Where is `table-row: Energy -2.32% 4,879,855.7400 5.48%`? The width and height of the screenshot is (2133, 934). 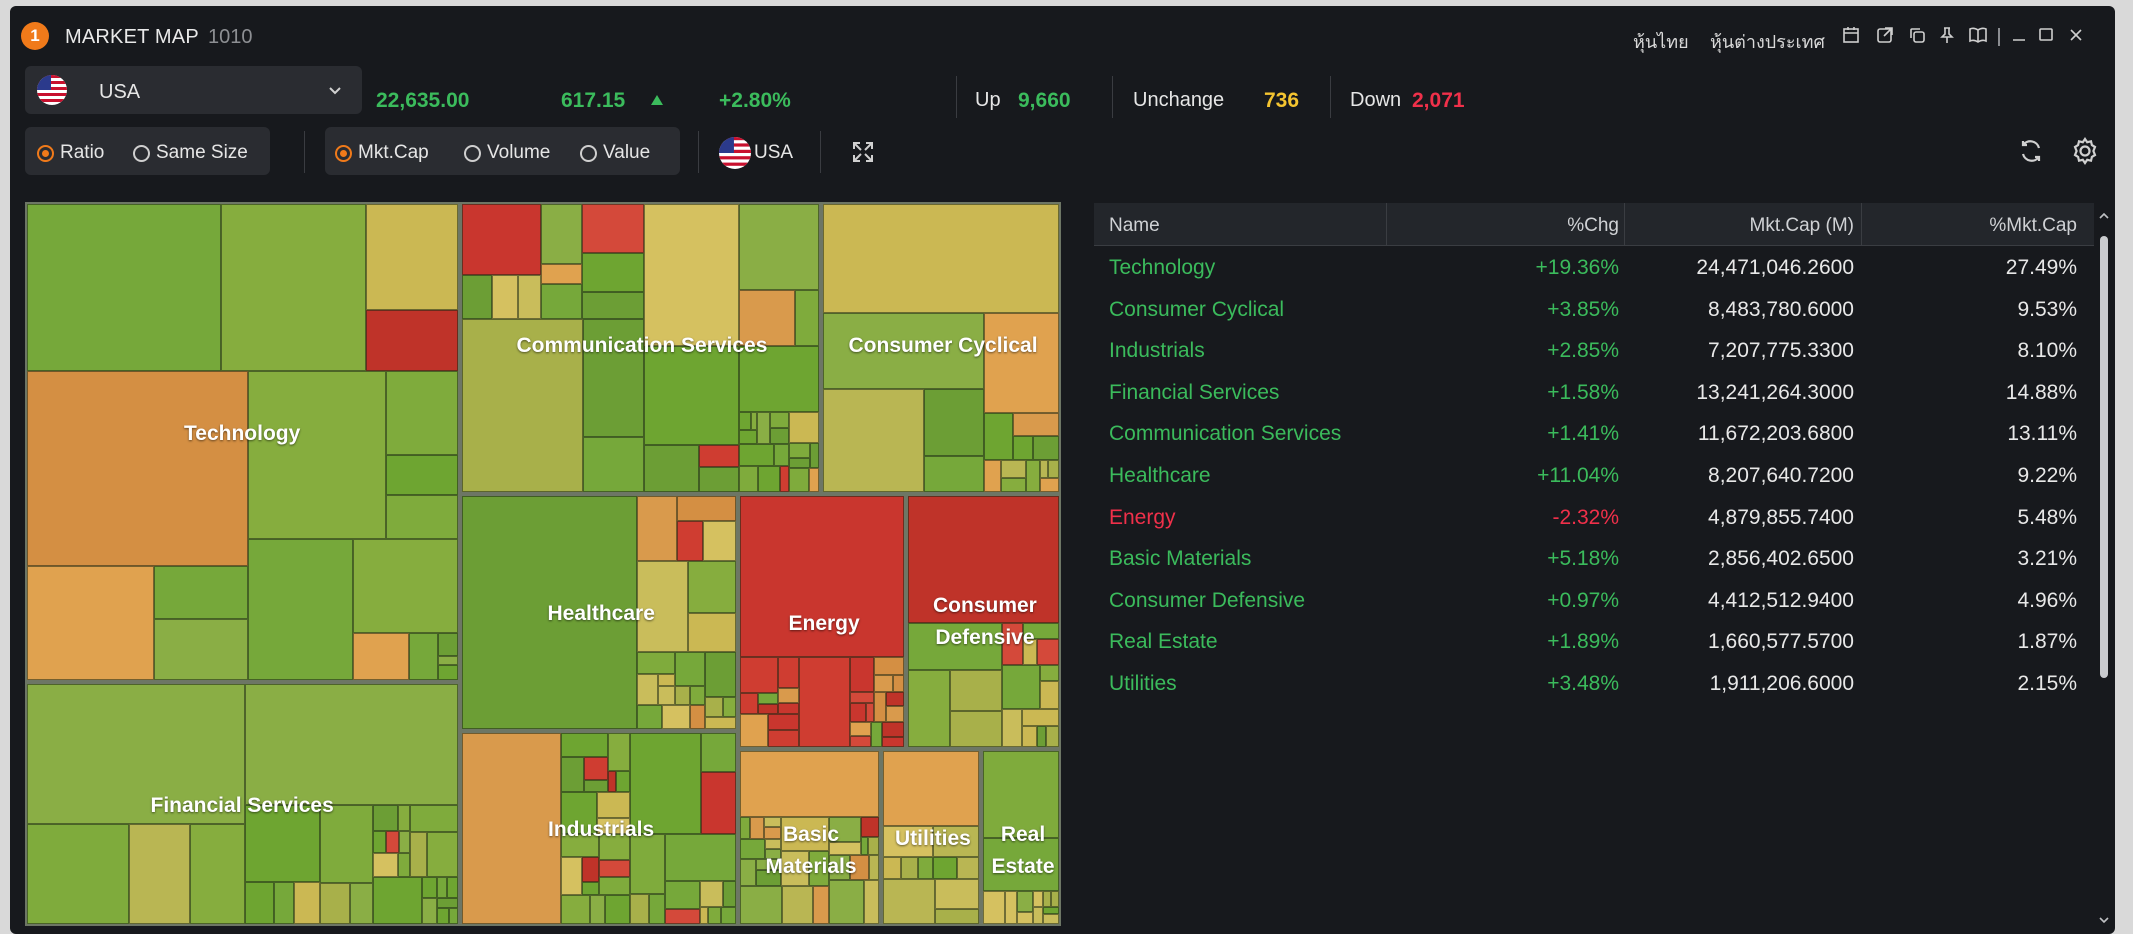
table-row: Energy -2.32% 4,879,855.7400 5.48% is located at coordinates (1594, 517).